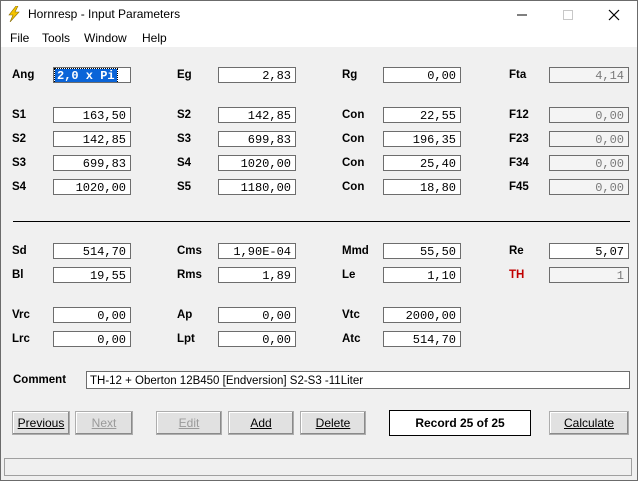  Describe the element at coordinates (422, 339) in the screenshot. I see `field-atc: 514,70` at that location.